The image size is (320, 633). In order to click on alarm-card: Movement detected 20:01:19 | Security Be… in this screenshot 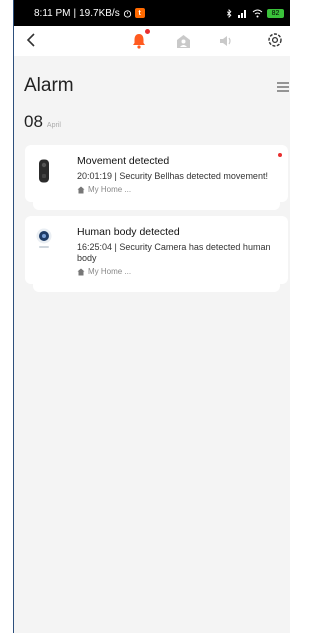, I will do `click(156, 173)`.